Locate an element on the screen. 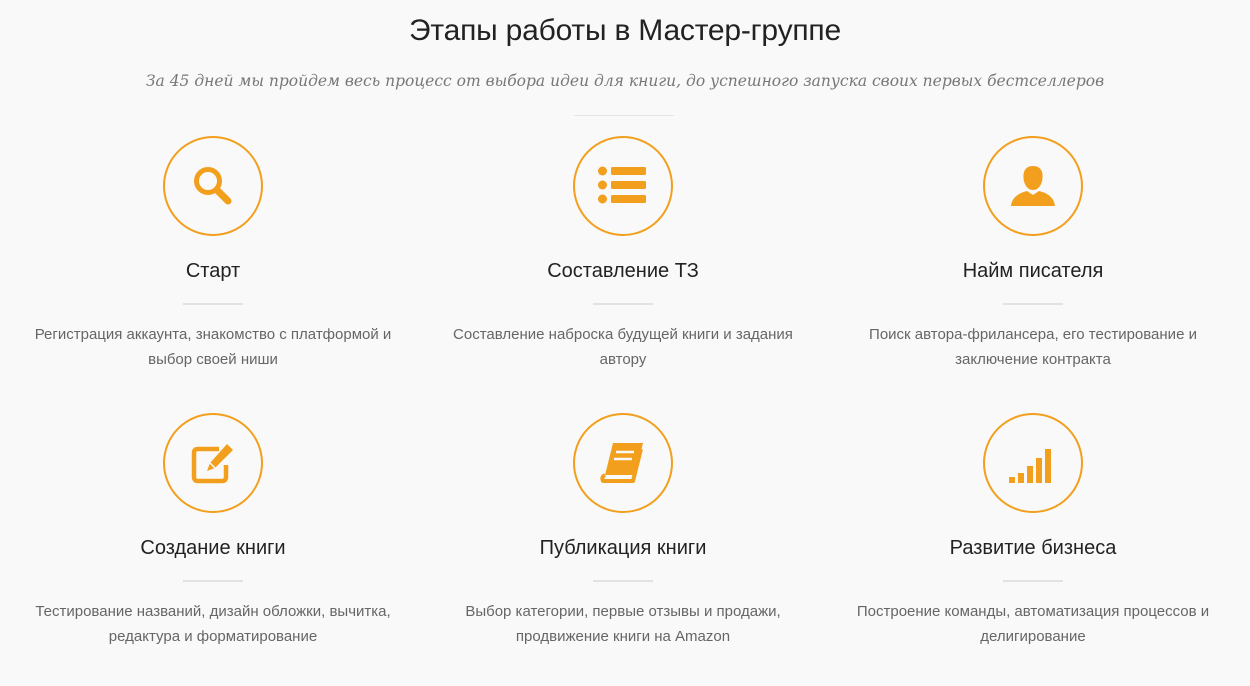  step-title: Развитие бизнеса is located at coordinates (1033, 548).